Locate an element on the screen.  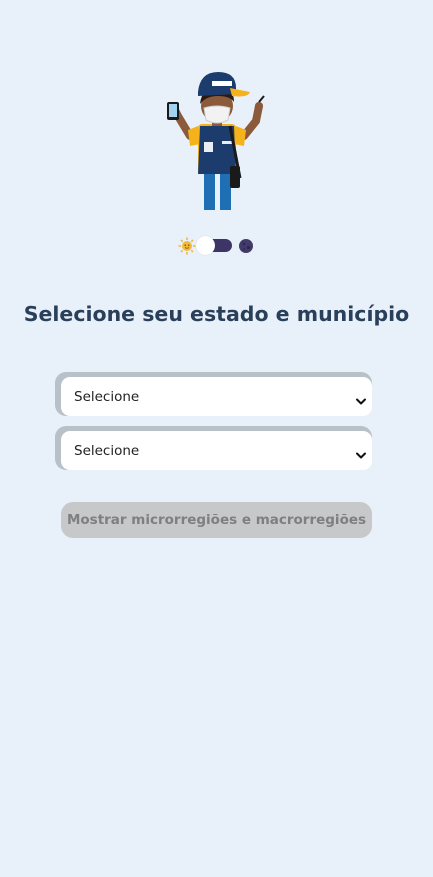
theme-toggle is located at coordinates (217, 246).